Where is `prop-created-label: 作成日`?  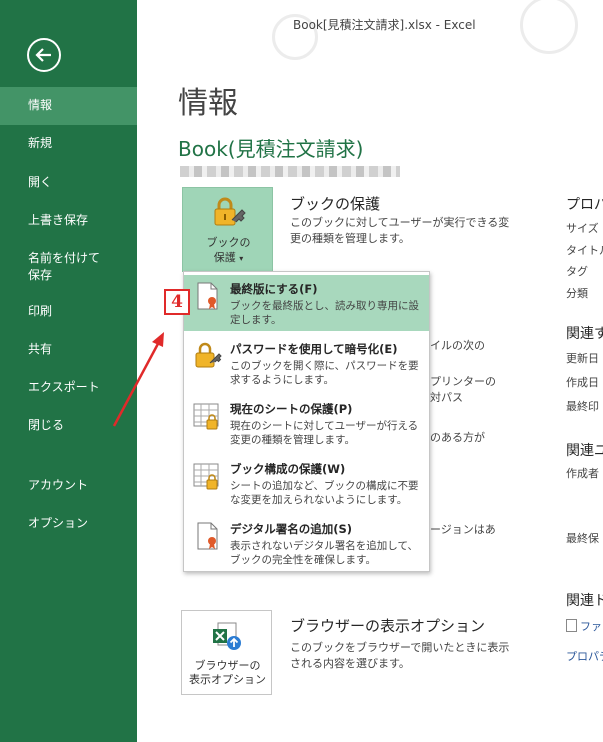 prop-created-label: 作成日 is located at coordinates (582, 382).